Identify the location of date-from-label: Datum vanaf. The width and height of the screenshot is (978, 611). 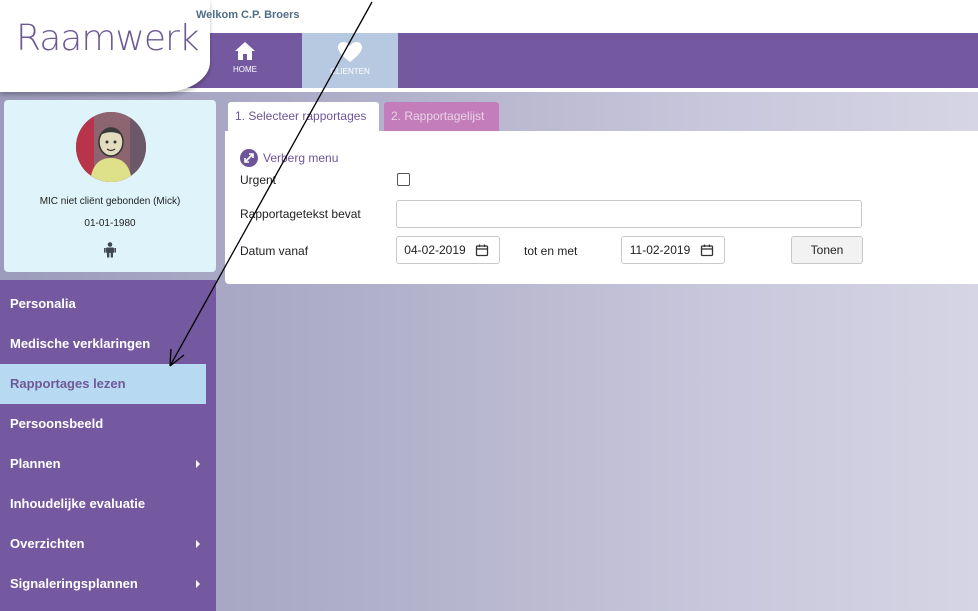
(274, 251).